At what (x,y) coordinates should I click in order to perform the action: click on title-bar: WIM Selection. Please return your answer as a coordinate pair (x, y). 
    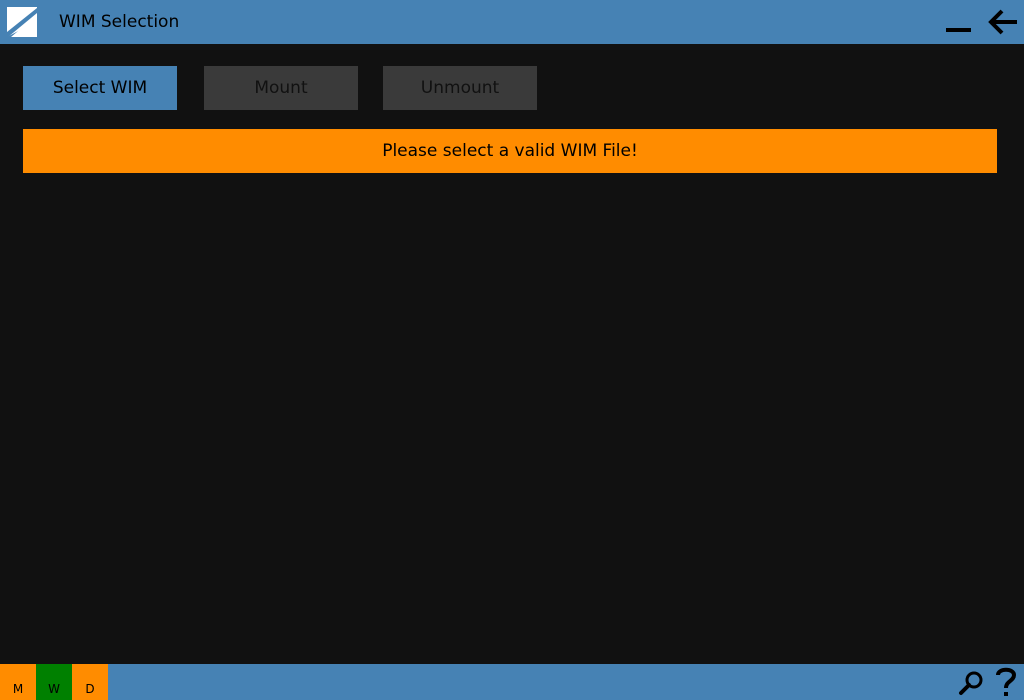
    Looking at the image, I should click on (512, 22).